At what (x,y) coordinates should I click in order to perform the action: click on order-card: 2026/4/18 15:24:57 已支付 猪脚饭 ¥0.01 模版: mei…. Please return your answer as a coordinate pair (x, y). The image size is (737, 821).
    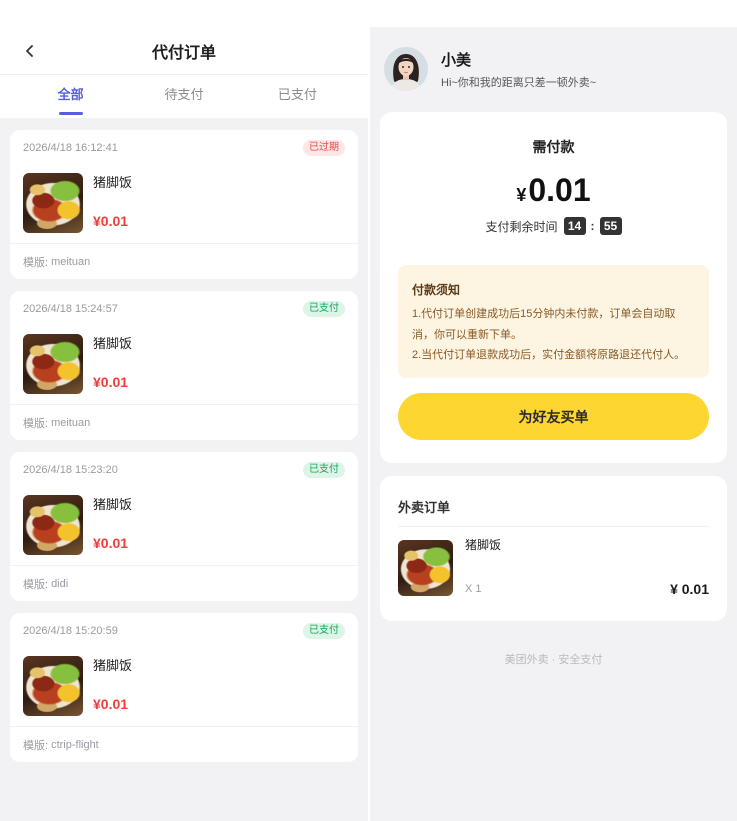
    Looking at the image, I should click on (184, 365).